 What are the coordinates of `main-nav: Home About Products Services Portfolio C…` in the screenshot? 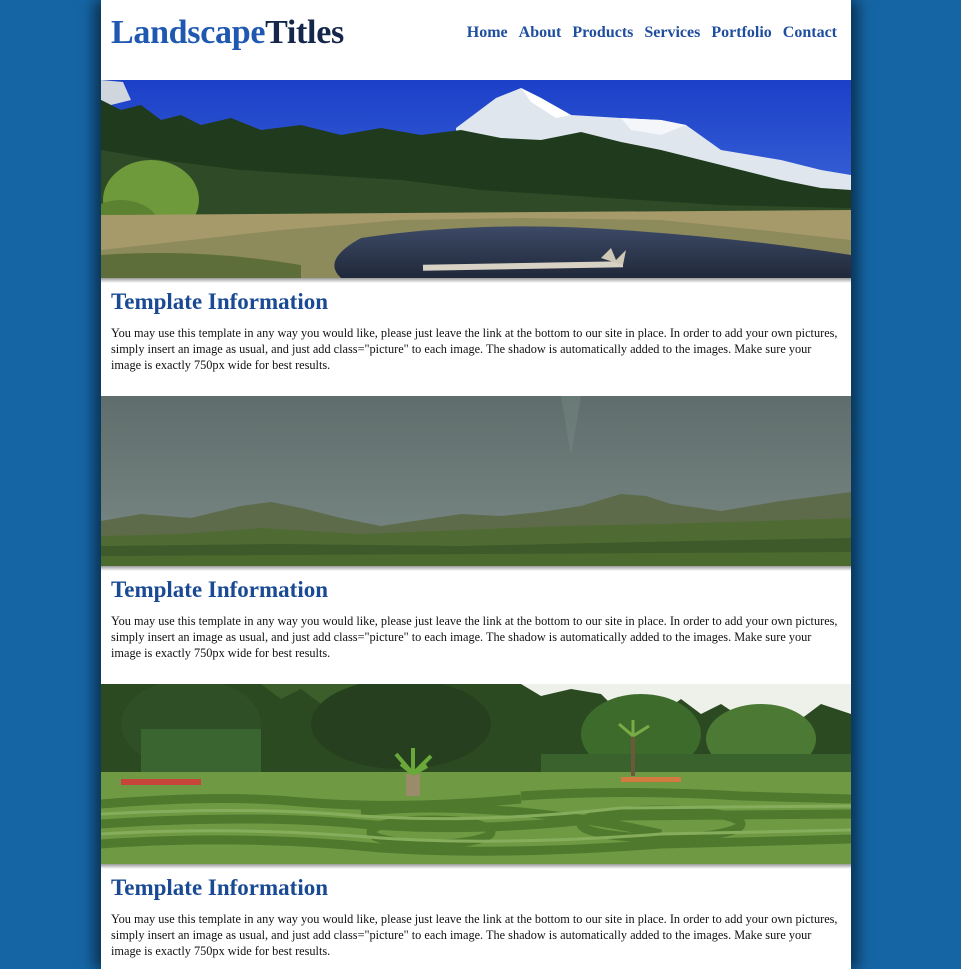 It's located at (652, 33).